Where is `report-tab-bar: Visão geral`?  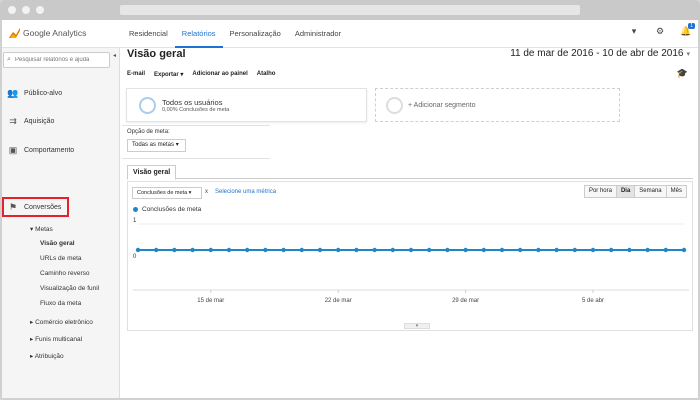
report-tab-bar: Visão geral is located at coordinates (410, 170).